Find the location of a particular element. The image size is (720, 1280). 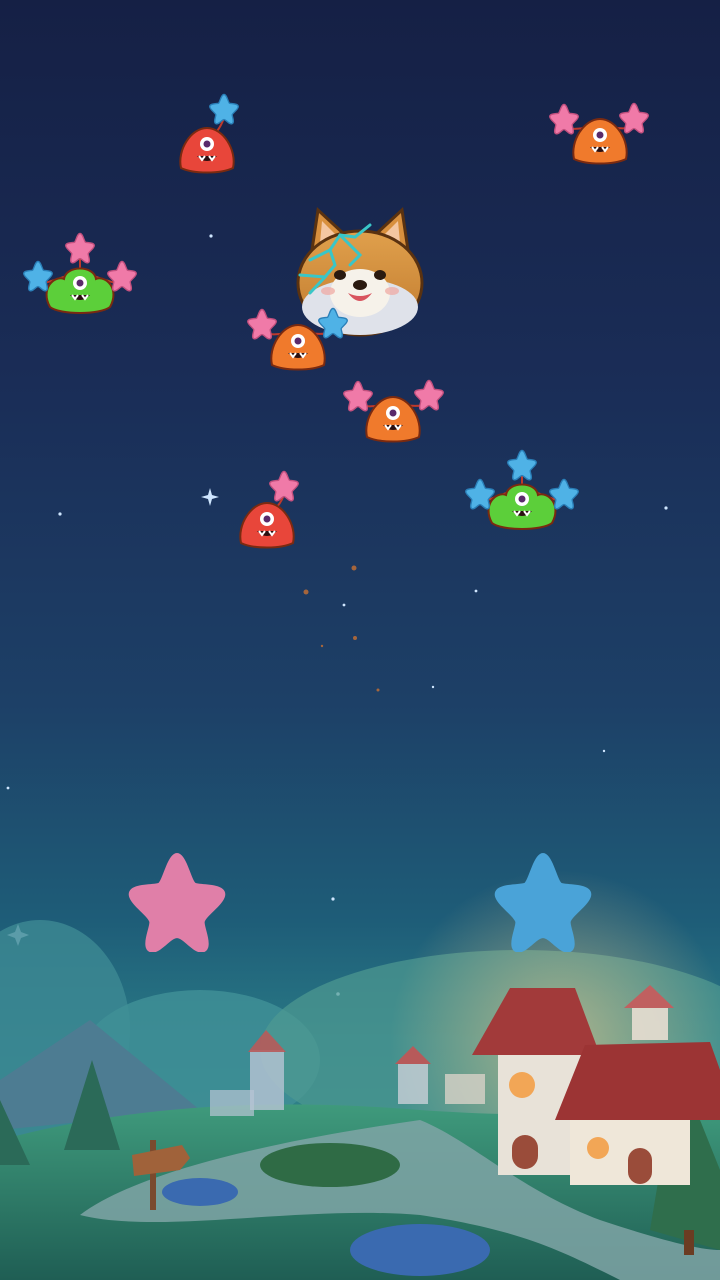

blue-star-button is located at coordinates (543, 899).